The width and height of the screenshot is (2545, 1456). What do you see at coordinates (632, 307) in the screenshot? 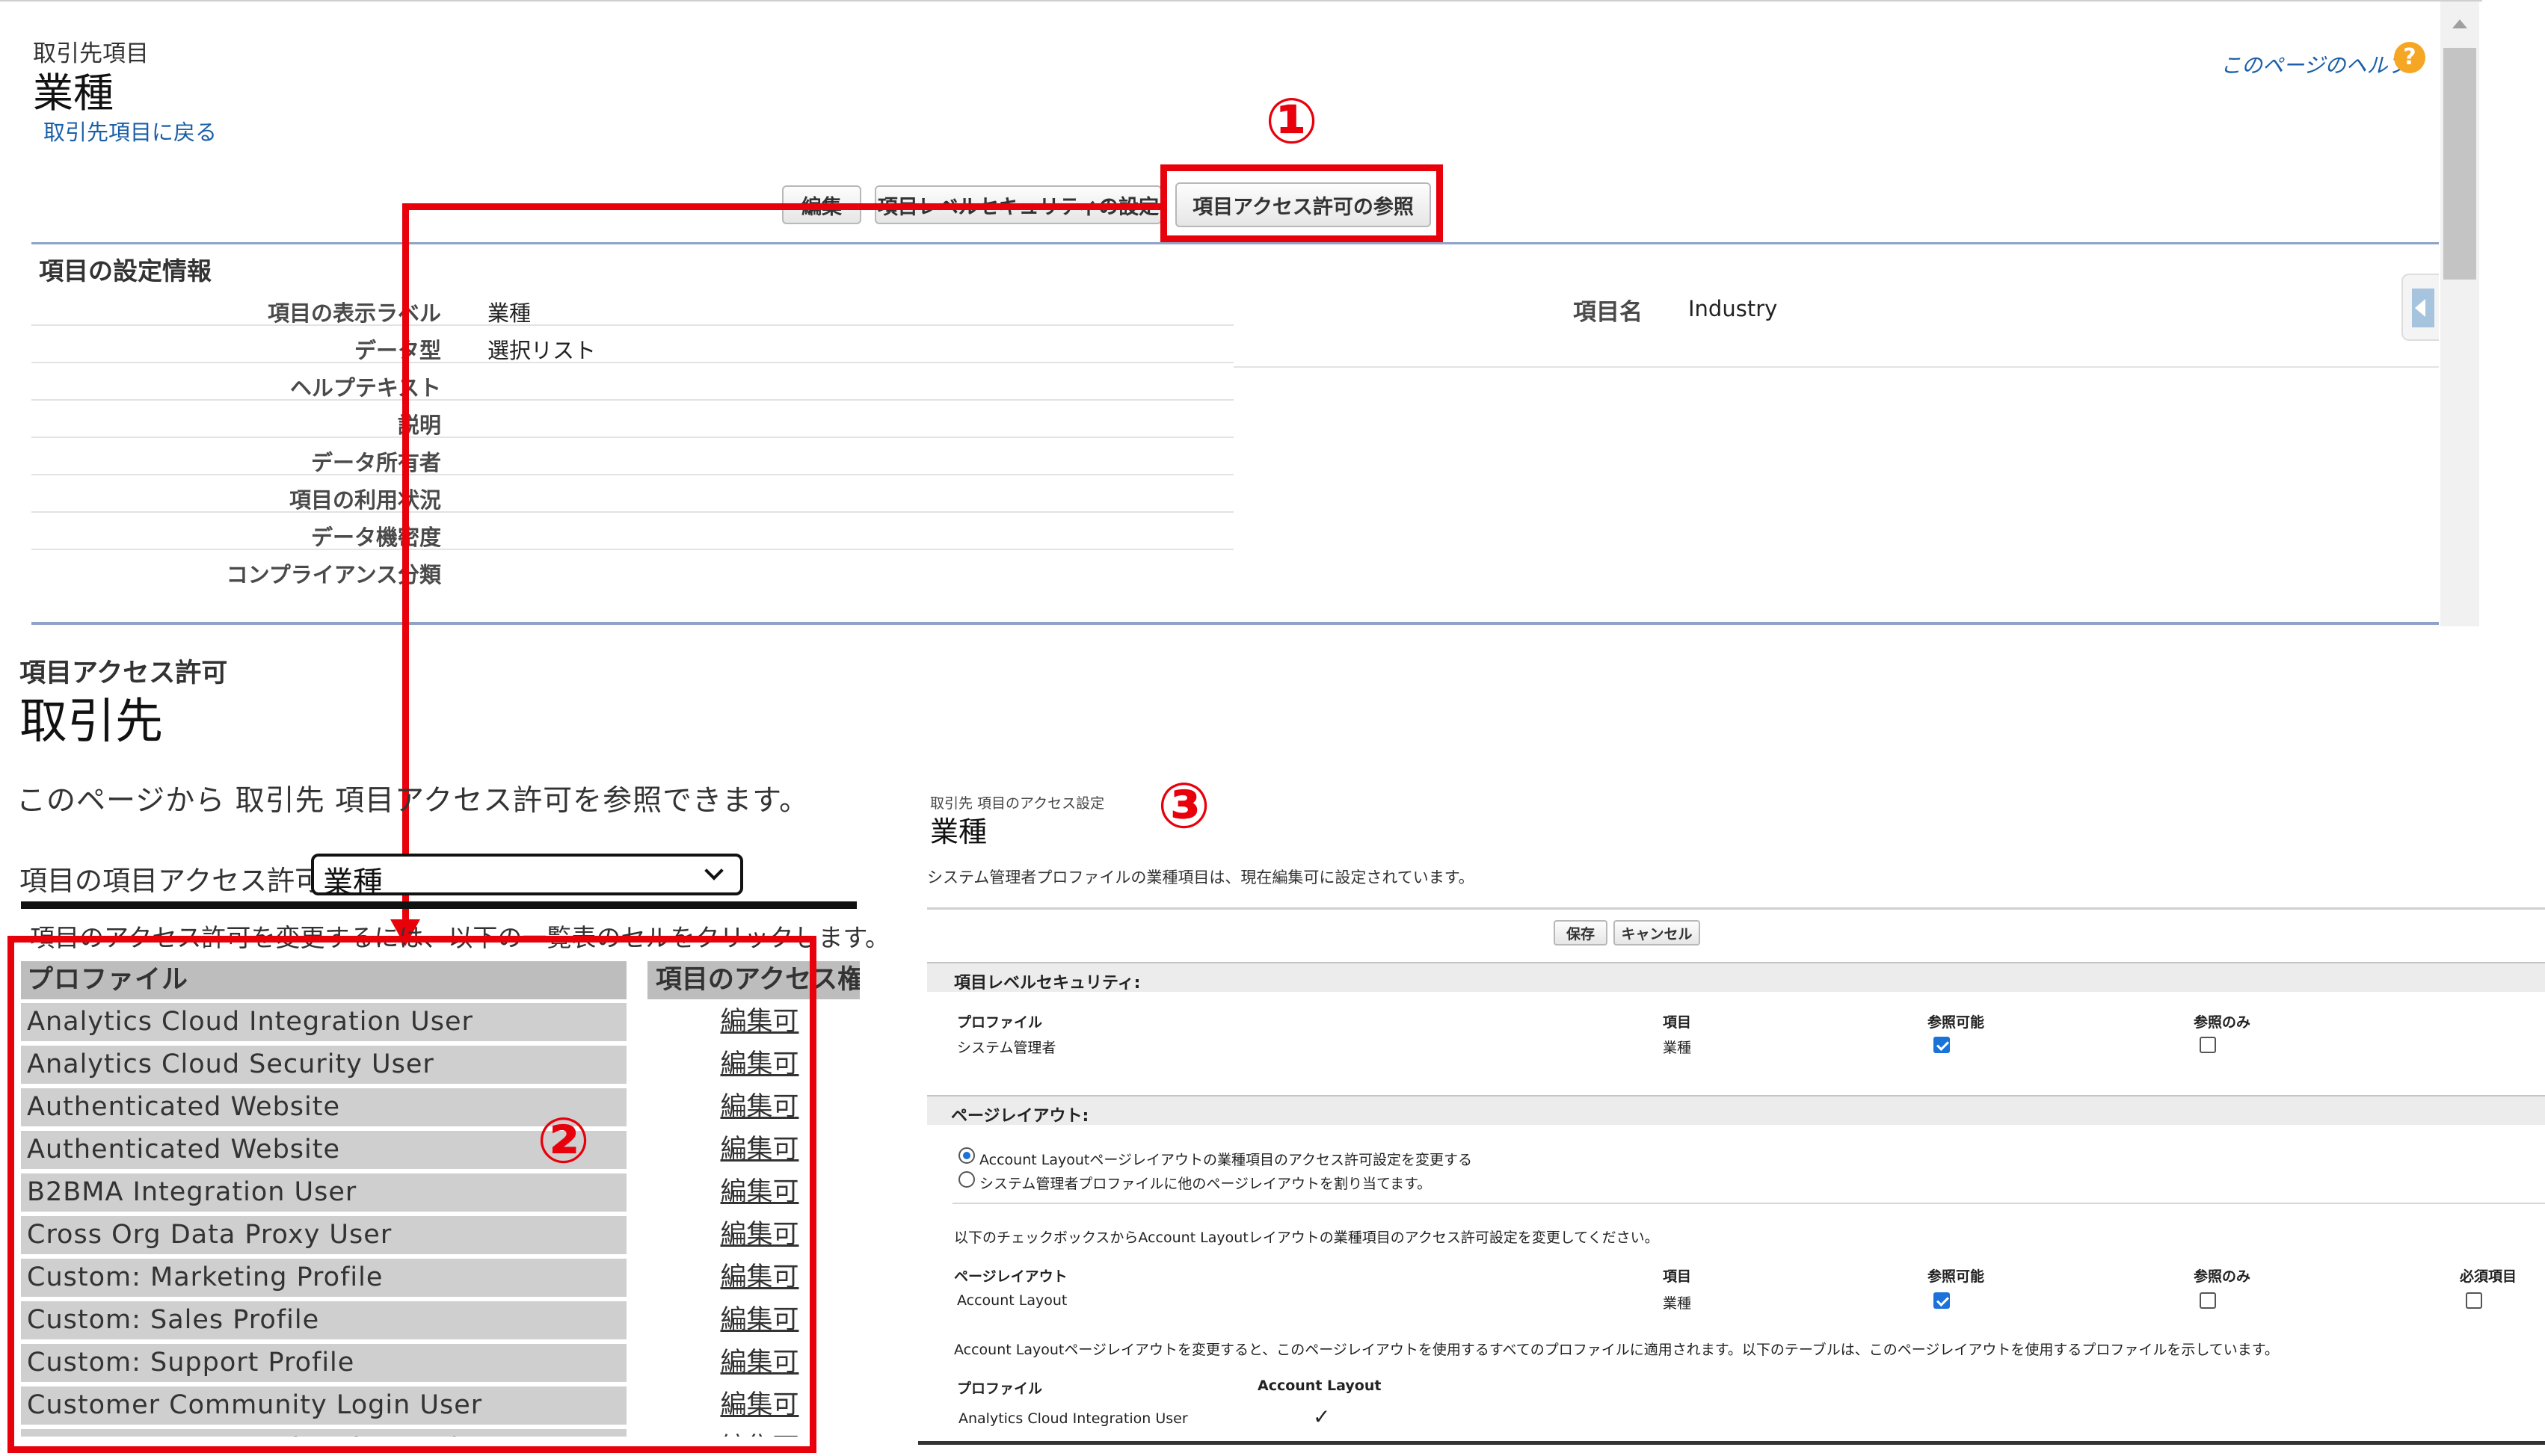
I see `detail-row: 項目の表示ラベル 業種` at bounding box center [632, 307].